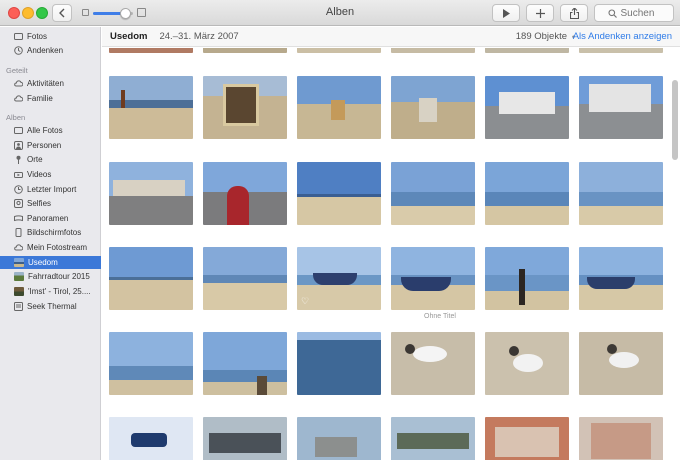 This screenshot has height=460, width=680. Describe the element at coordinates (305, 301) in the screenshot. I see `heart-icon: ♡` at that location.